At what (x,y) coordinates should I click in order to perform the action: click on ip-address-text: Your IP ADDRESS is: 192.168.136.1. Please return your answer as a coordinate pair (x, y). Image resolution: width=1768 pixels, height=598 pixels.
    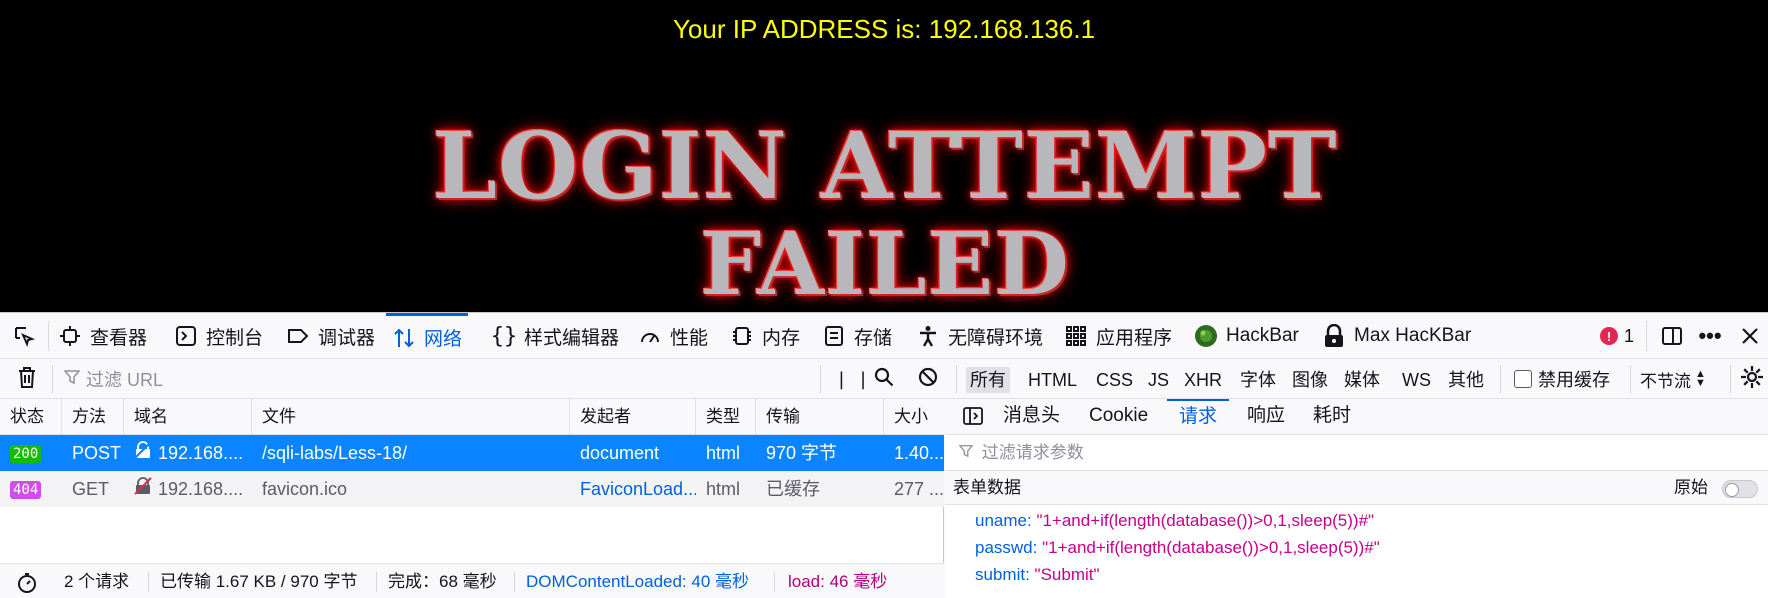
    Looking at the image, I should click on (884, 29).